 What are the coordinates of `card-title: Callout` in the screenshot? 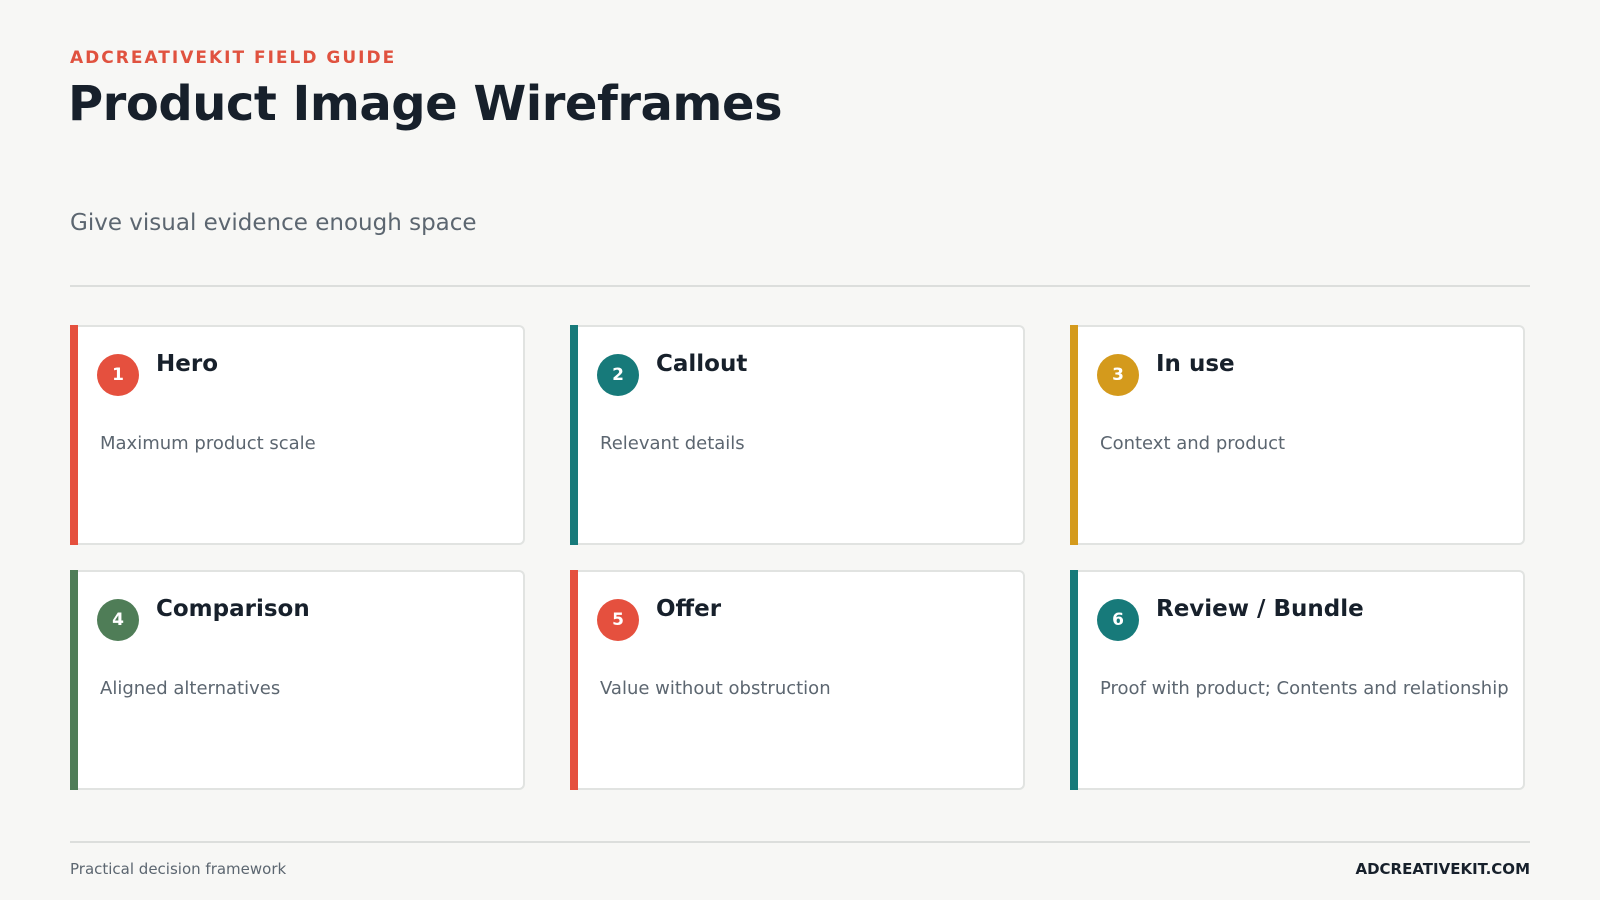 It's located at (702, 364).